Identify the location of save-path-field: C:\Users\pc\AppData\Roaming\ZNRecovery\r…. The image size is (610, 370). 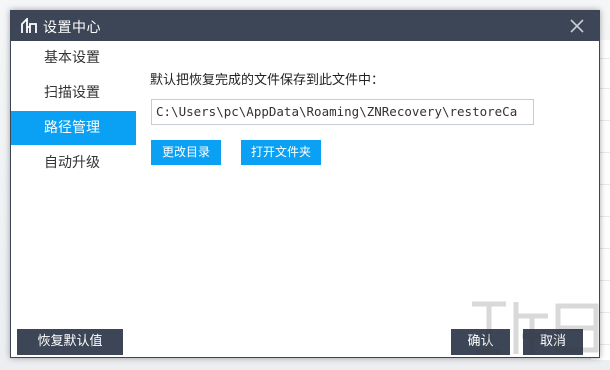
(342, 112).